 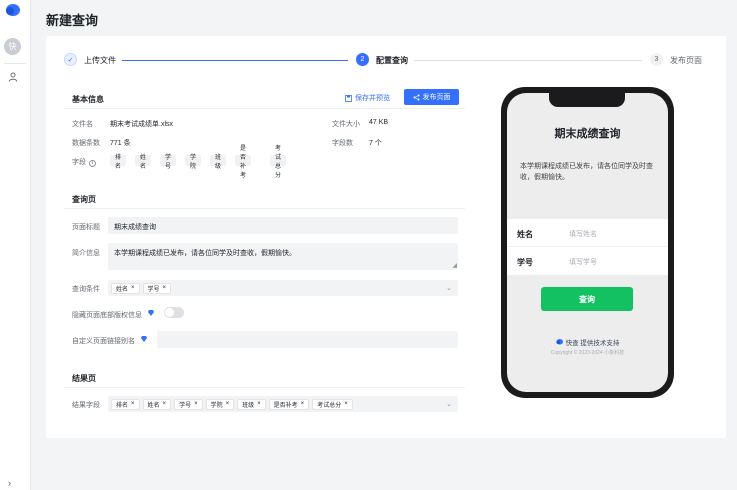 What do you see at coordinates (86, 227) in the screenshot?
I see `page-title-label: 页面标题` at bounding box center [86, 227].